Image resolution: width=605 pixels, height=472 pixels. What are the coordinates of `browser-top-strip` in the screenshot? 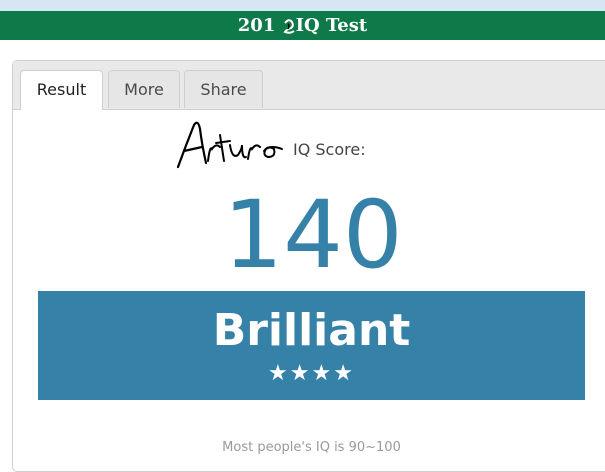 It's located at (302, 5).